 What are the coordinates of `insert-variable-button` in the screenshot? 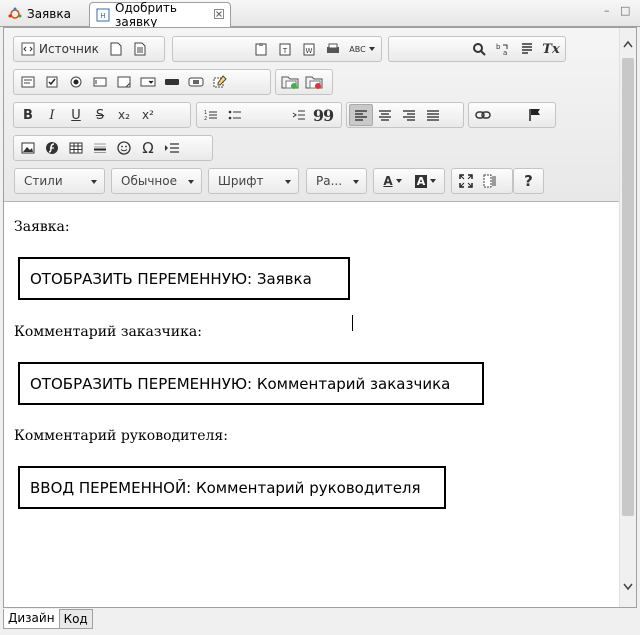 It's located at (290, 82).